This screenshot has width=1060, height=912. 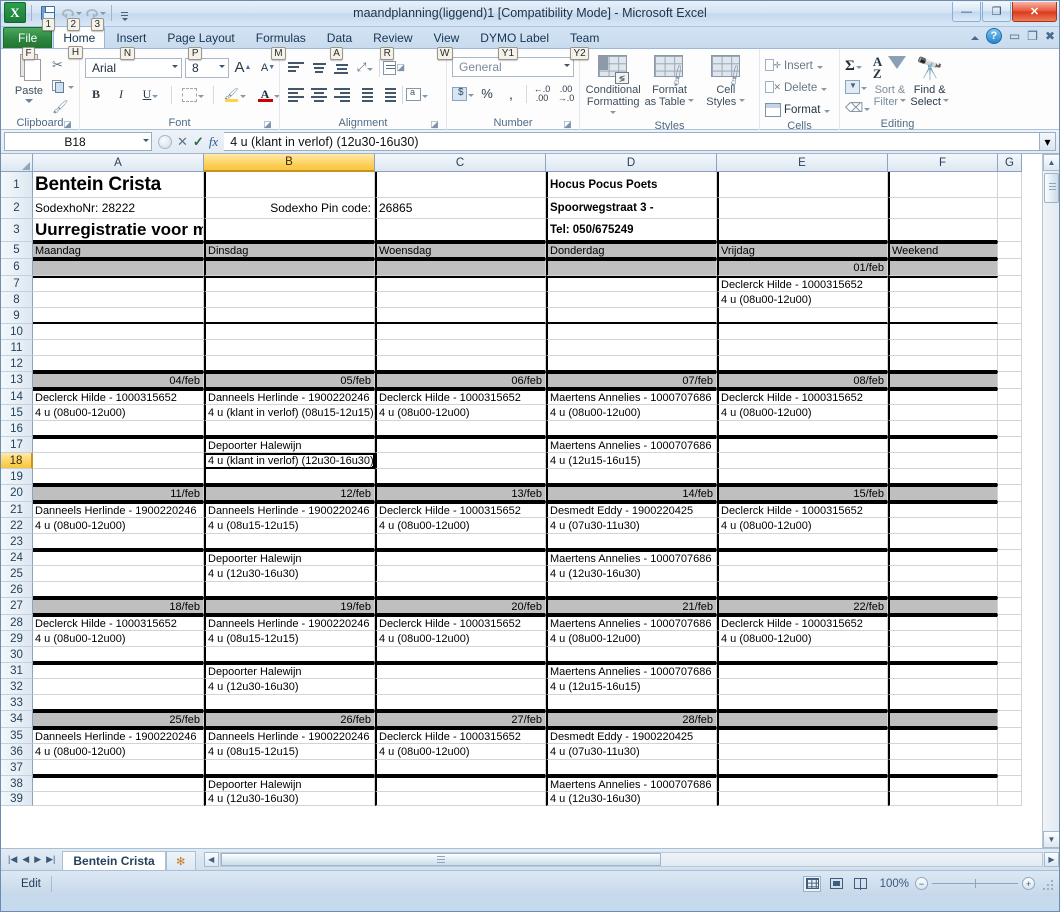 I want to click on restore-workbook-icon: ❐, so click(x=1032, y=36).